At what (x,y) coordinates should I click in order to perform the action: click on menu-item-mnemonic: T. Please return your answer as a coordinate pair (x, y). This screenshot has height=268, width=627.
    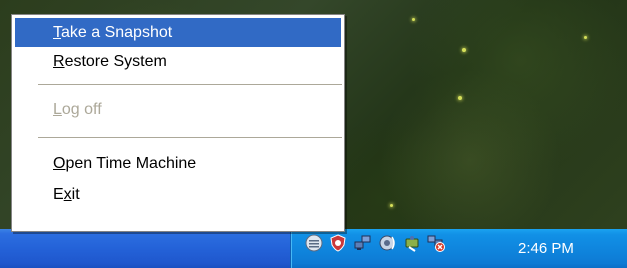
    Looking at the image, I should click on (57, 32).